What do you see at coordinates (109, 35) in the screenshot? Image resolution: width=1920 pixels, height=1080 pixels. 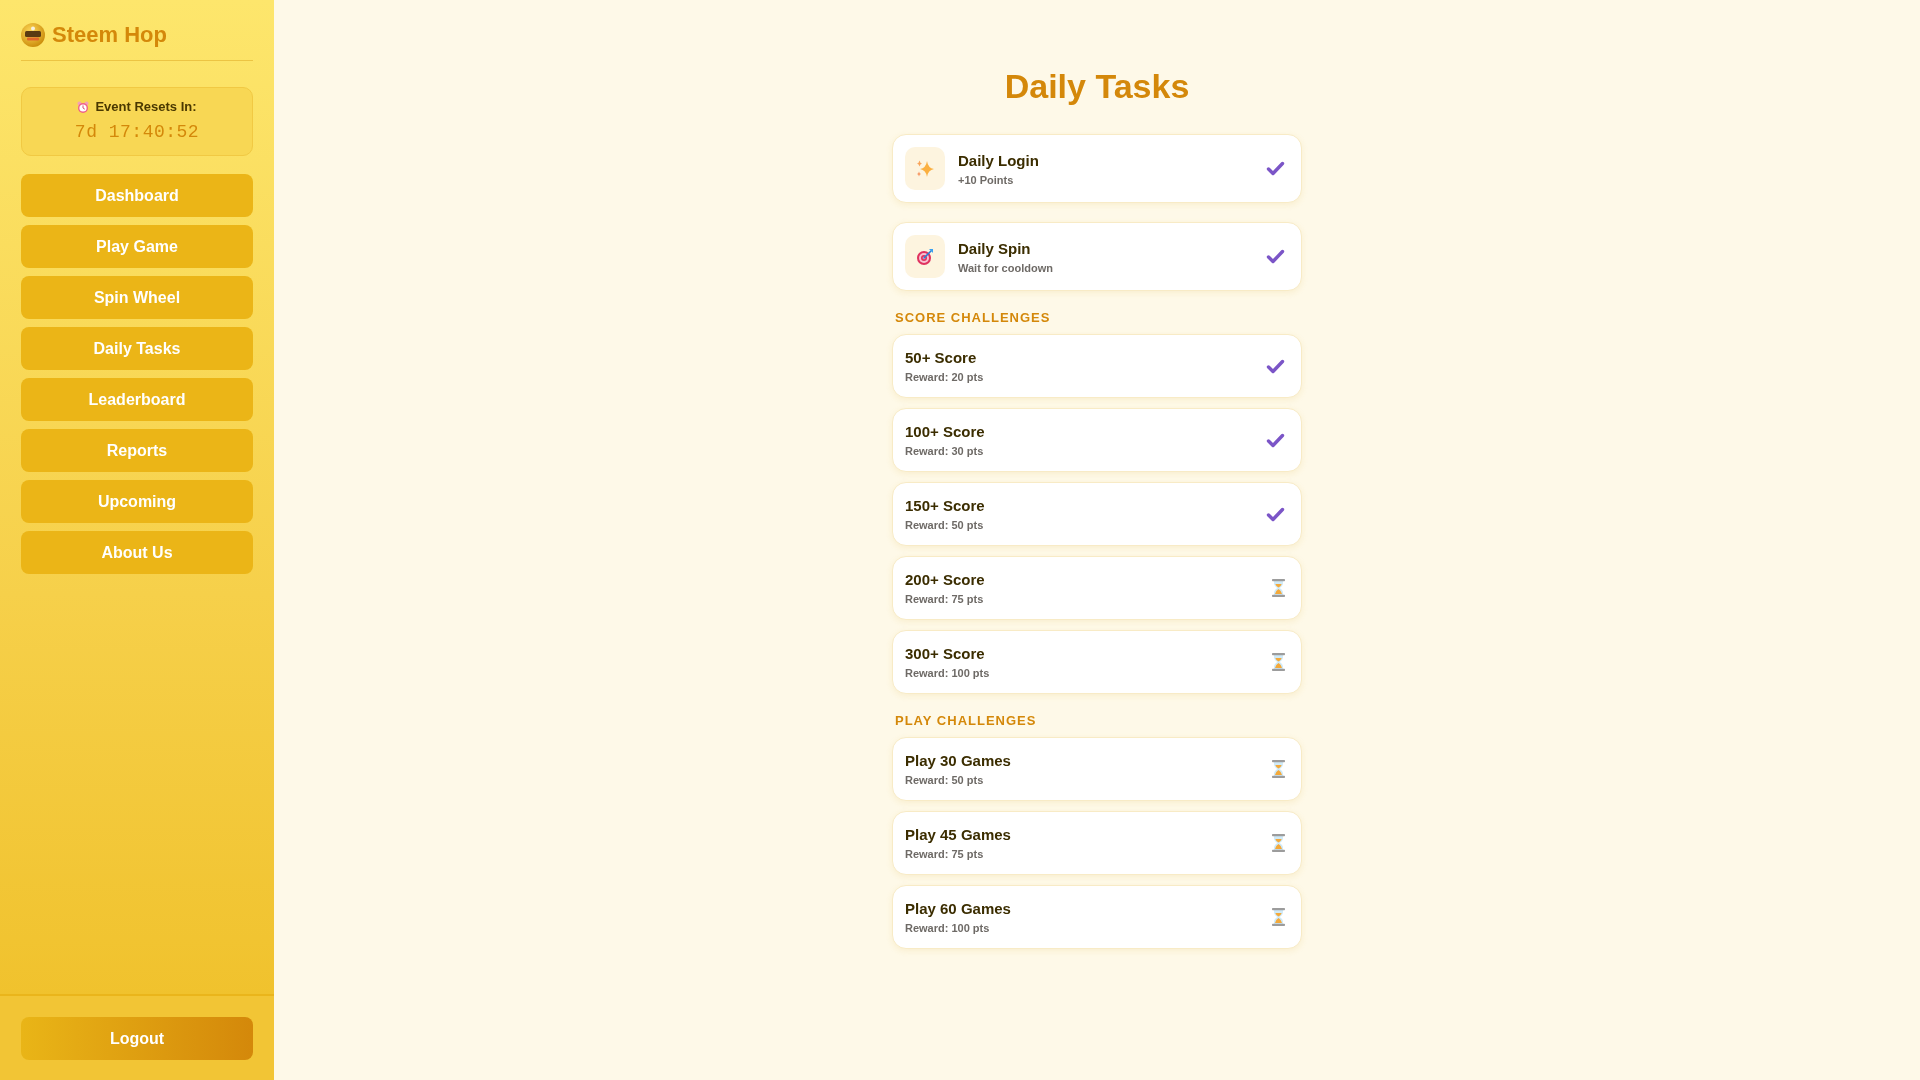 I see `brand-name: Steem Hop` at bounding box center [109, 35].